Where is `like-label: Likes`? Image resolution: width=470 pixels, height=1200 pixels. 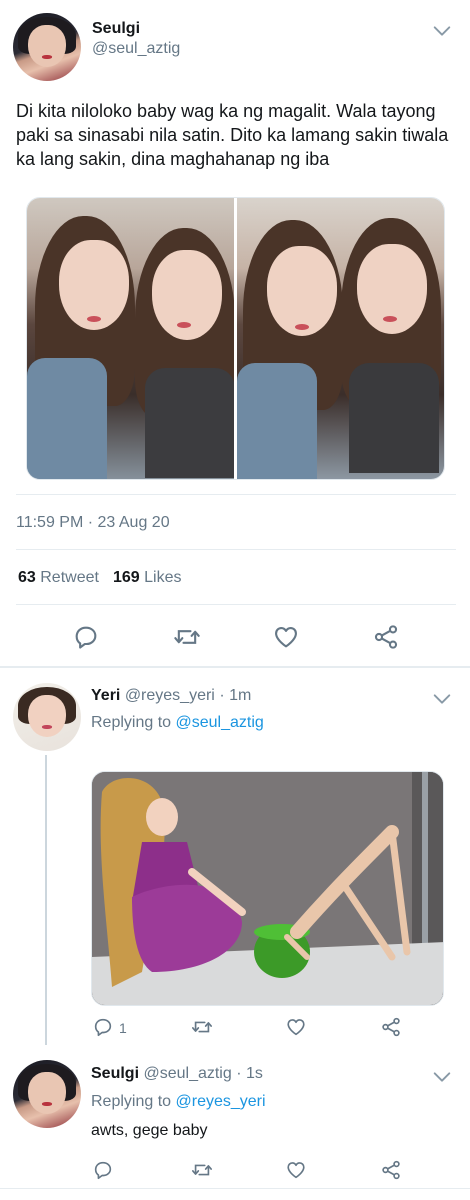
like-label: Likes is located at coordinates (163, 577).